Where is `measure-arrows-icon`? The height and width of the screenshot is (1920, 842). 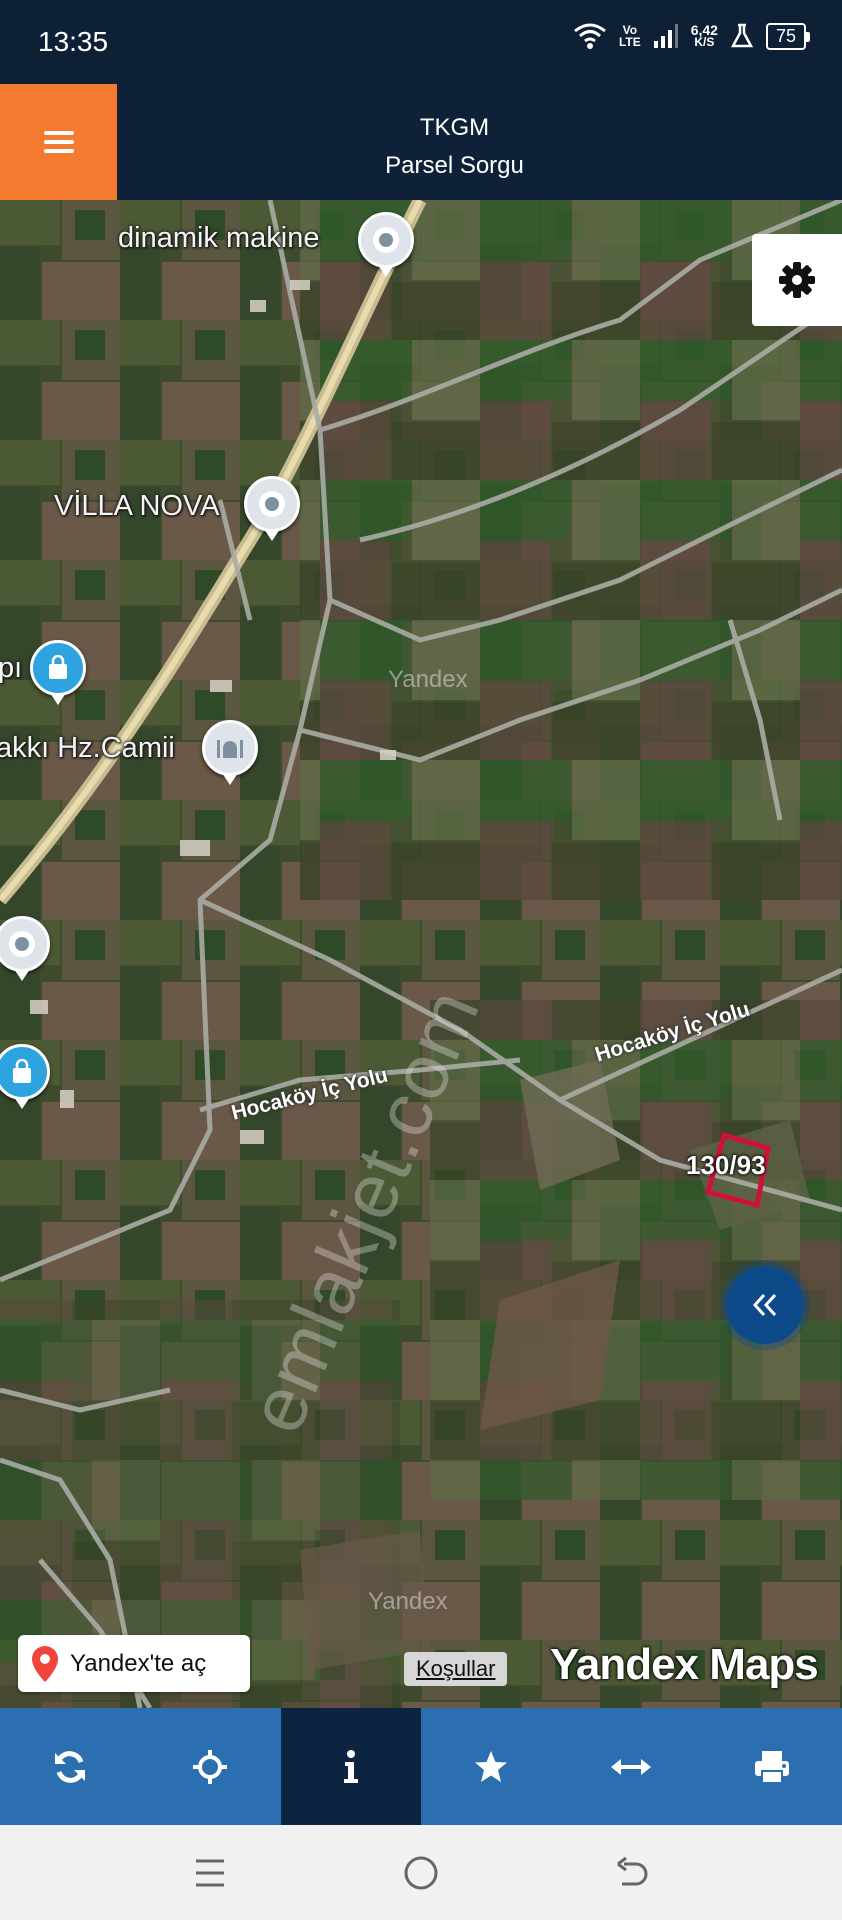 measure-arrows-icon is located at coordinates (631, 1766).